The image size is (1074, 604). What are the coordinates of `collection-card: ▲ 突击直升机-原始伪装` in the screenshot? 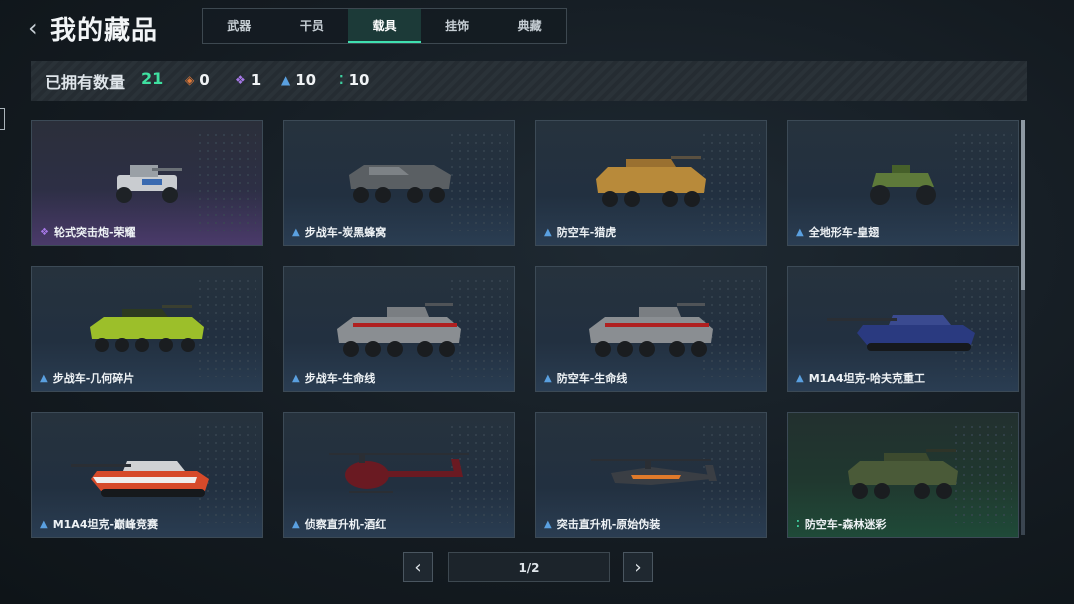 It's located at (651, 475).